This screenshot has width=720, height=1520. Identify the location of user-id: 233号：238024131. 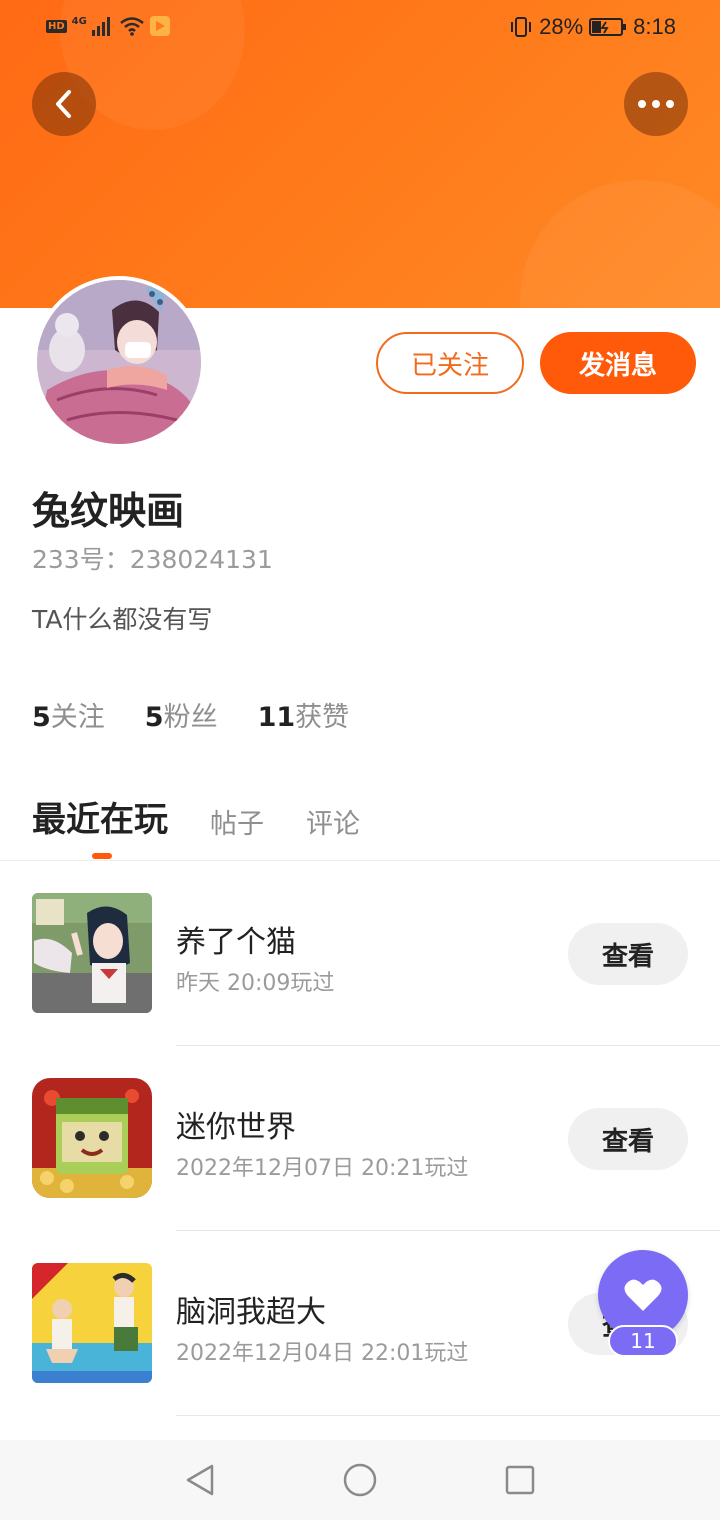
(152, 559).